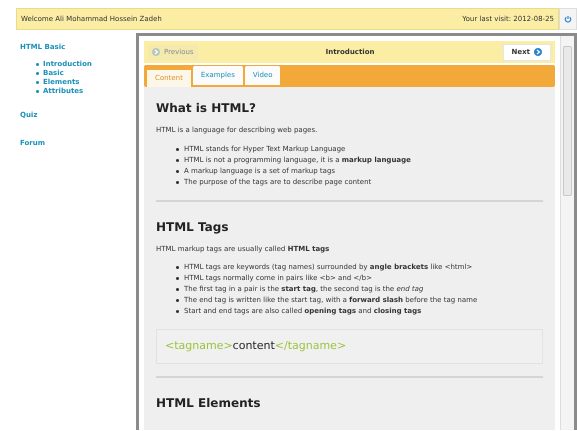  Describe the element at coordinates (538, 52) in the screenshot. I see `forward-icon` at that location.